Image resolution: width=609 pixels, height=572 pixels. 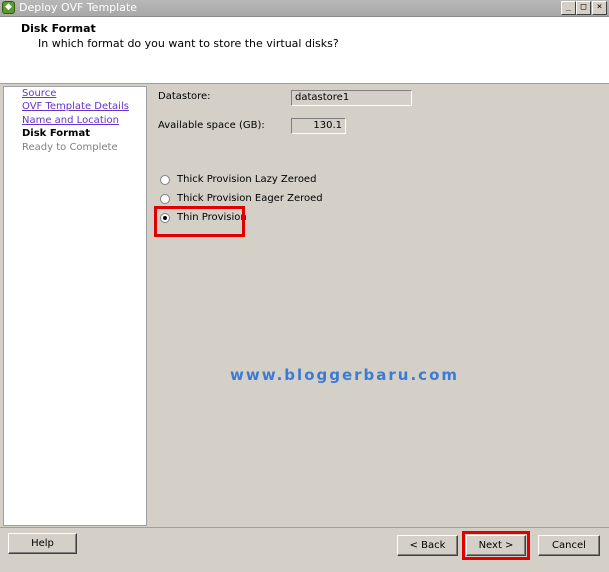 What do you see at coordinates (427, 545) in the screenshot?
I see `back-button: < Back` at bounding box center [427, 545].